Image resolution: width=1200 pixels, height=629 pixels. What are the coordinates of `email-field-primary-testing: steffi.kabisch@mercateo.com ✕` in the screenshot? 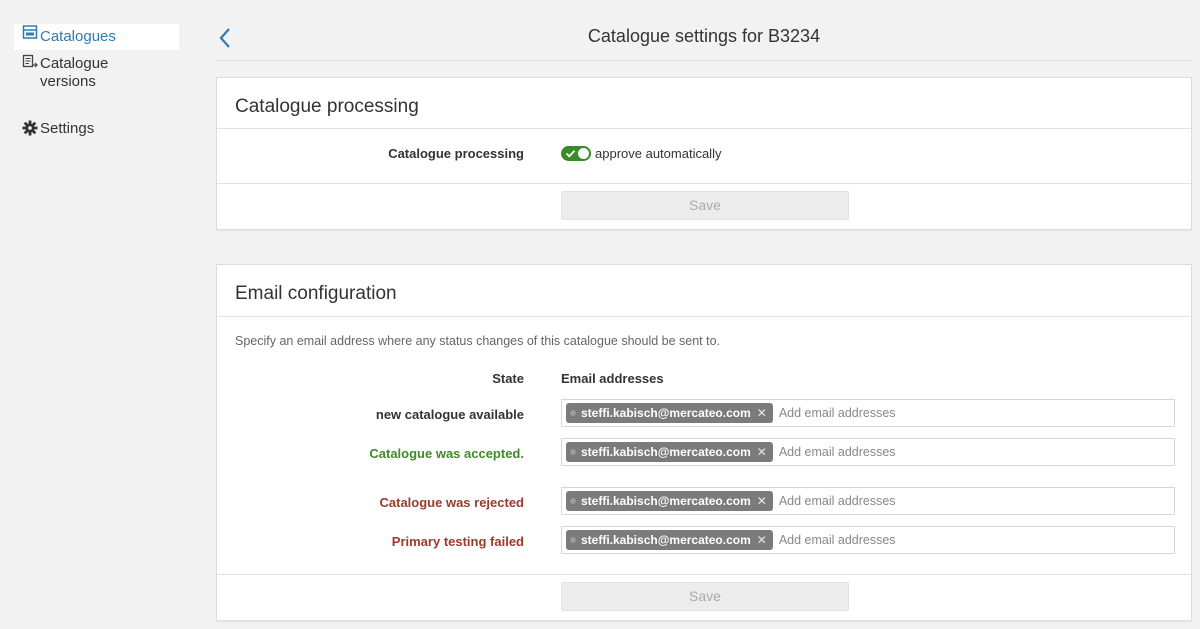 It's located at (868, 540).